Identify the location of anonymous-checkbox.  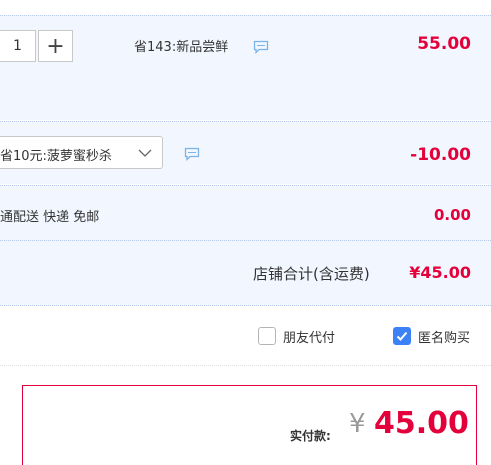
(402, 336).